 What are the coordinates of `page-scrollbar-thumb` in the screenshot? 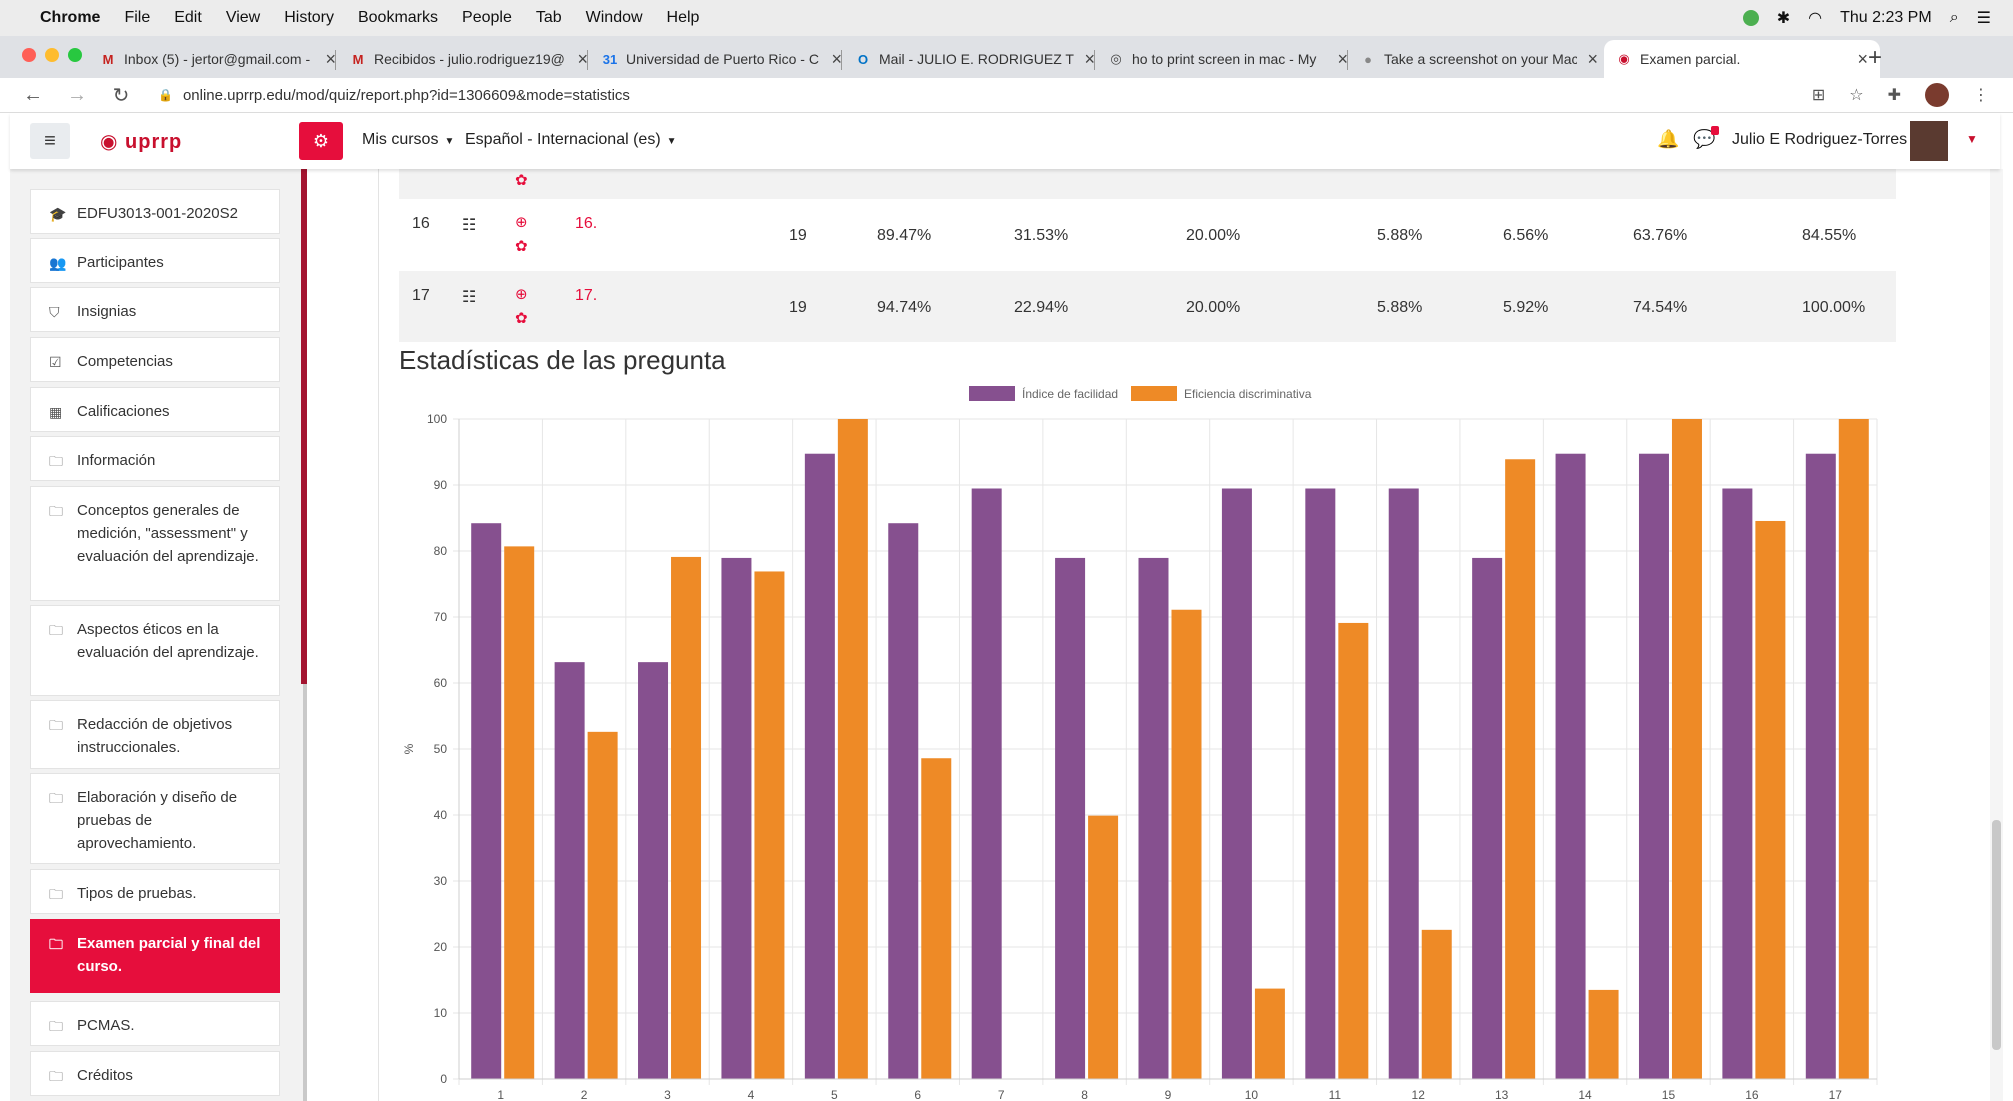 It's located at (1996, 935).